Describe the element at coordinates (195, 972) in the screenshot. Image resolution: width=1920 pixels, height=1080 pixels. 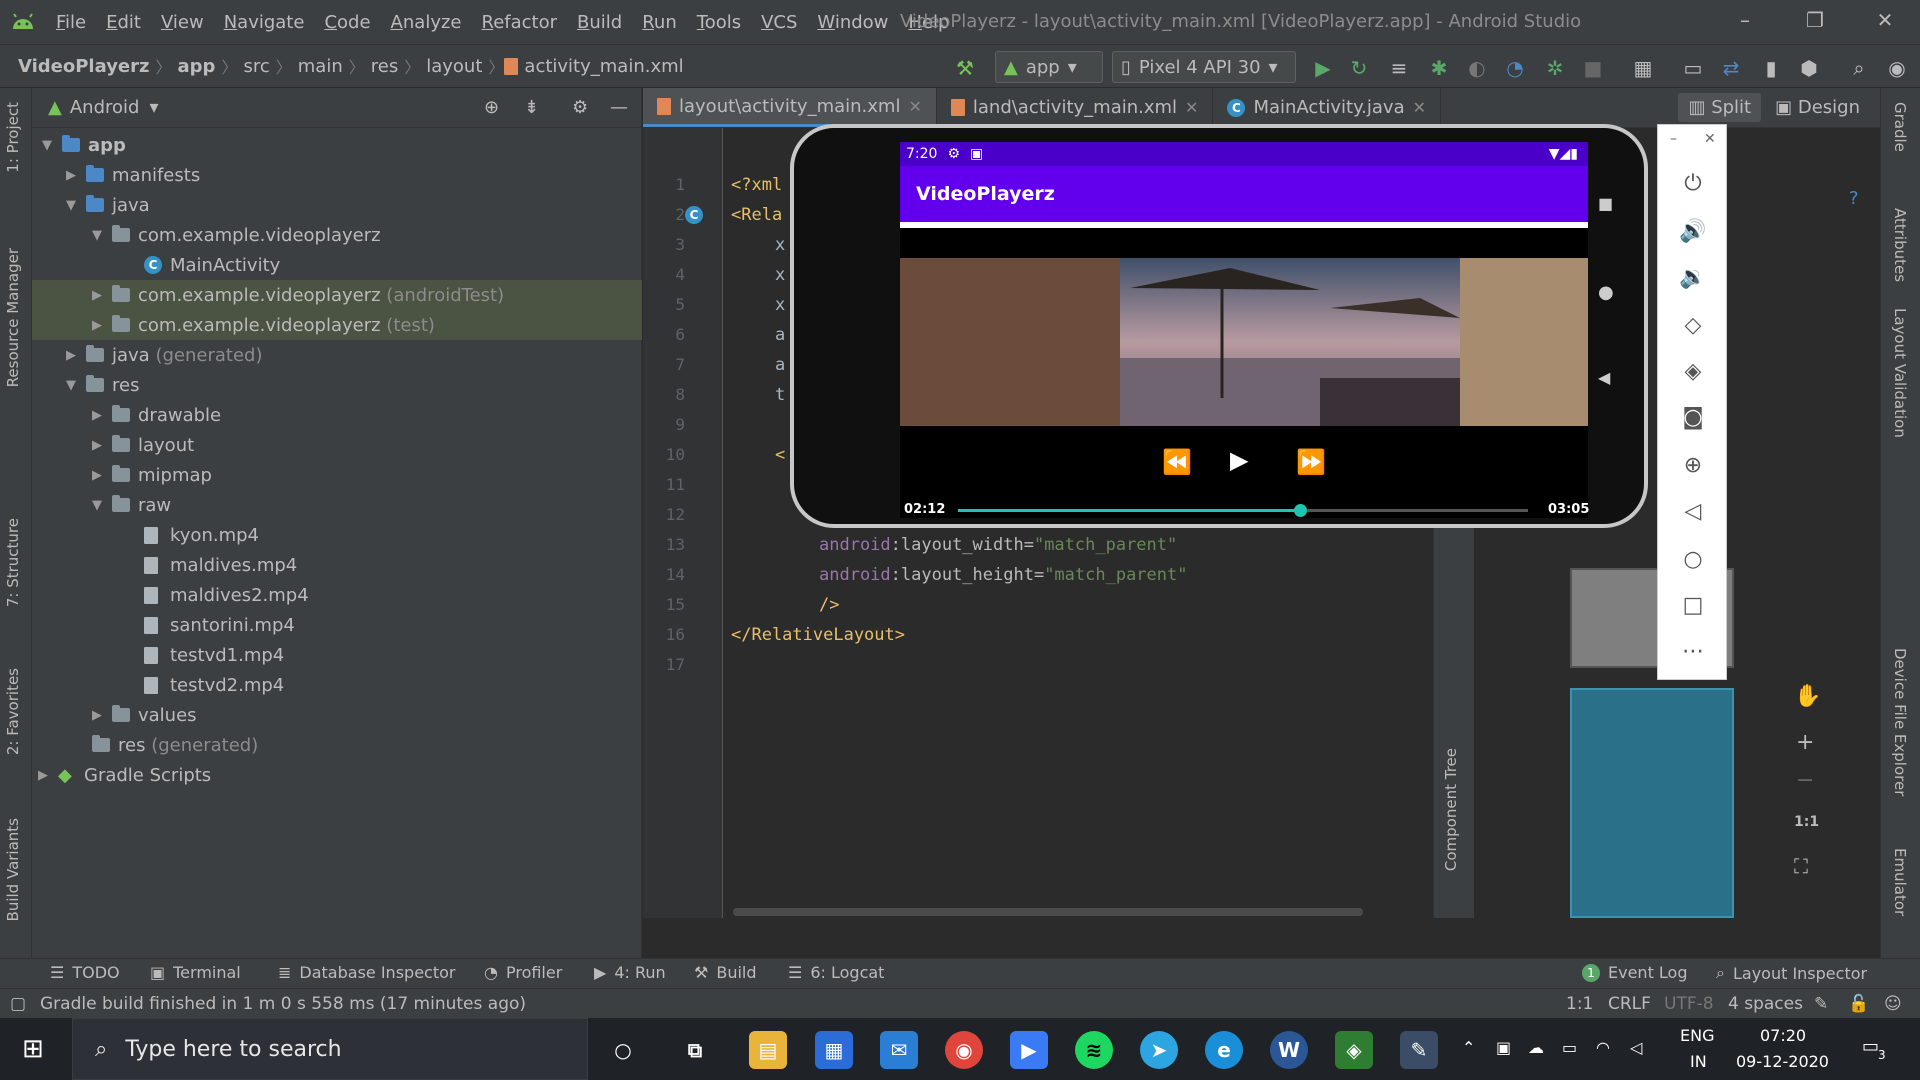
I see `tool-terminal: ▣ Terminal` at that location.